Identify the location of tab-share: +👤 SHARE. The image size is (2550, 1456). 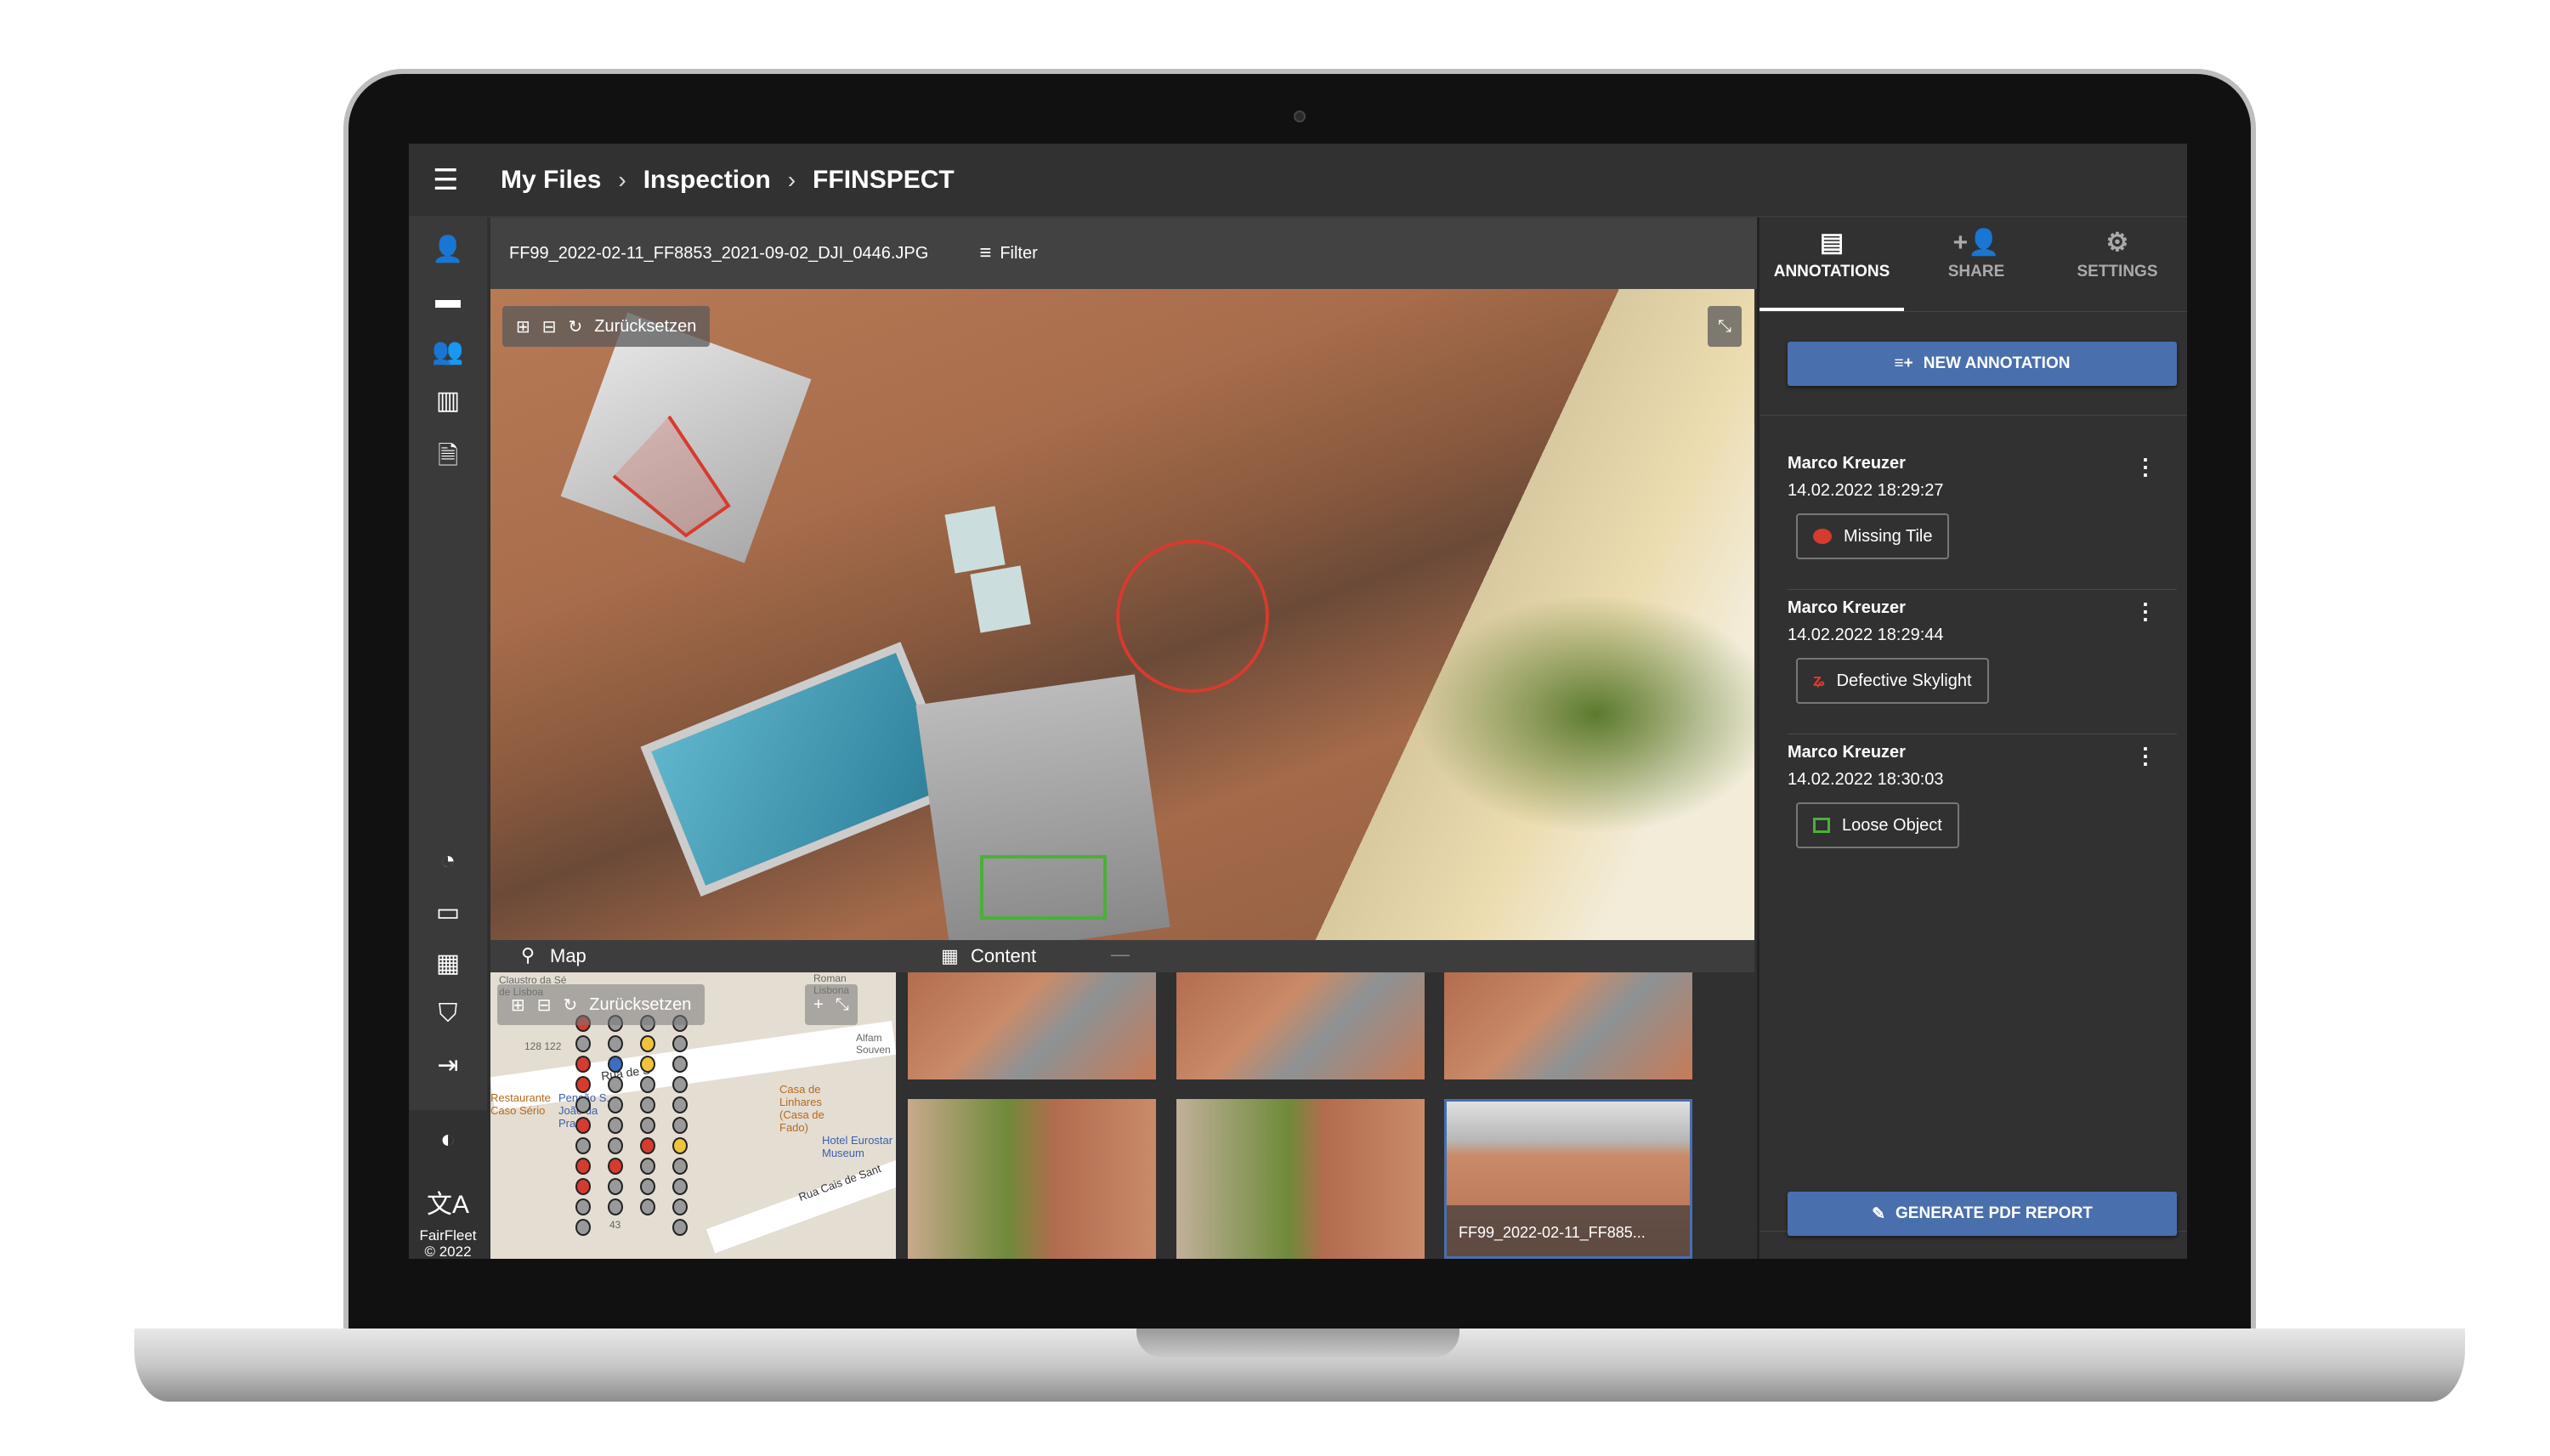
(1976, 264).